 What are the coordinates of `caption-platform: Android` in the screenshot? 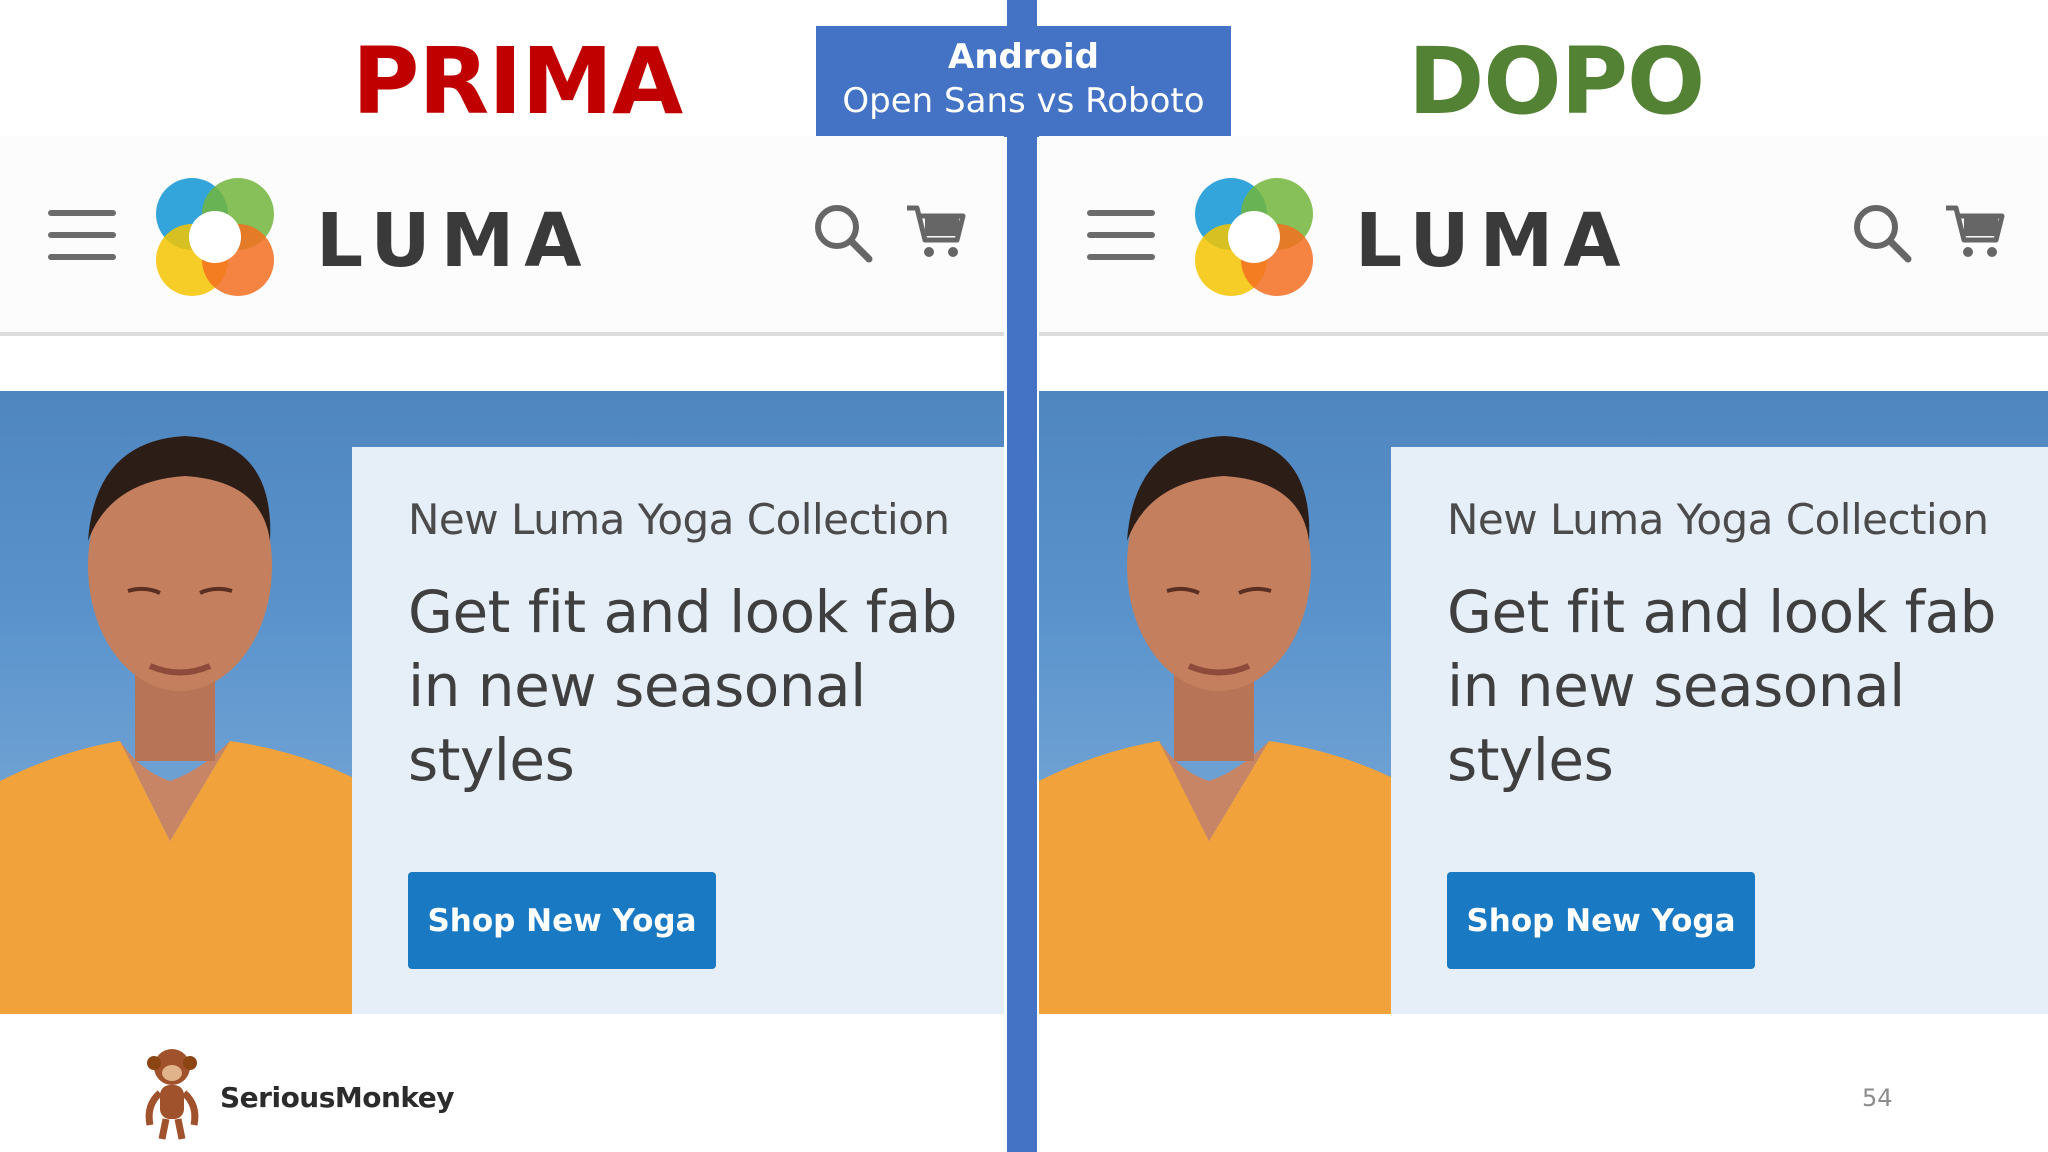 It's located at (1023, 57).